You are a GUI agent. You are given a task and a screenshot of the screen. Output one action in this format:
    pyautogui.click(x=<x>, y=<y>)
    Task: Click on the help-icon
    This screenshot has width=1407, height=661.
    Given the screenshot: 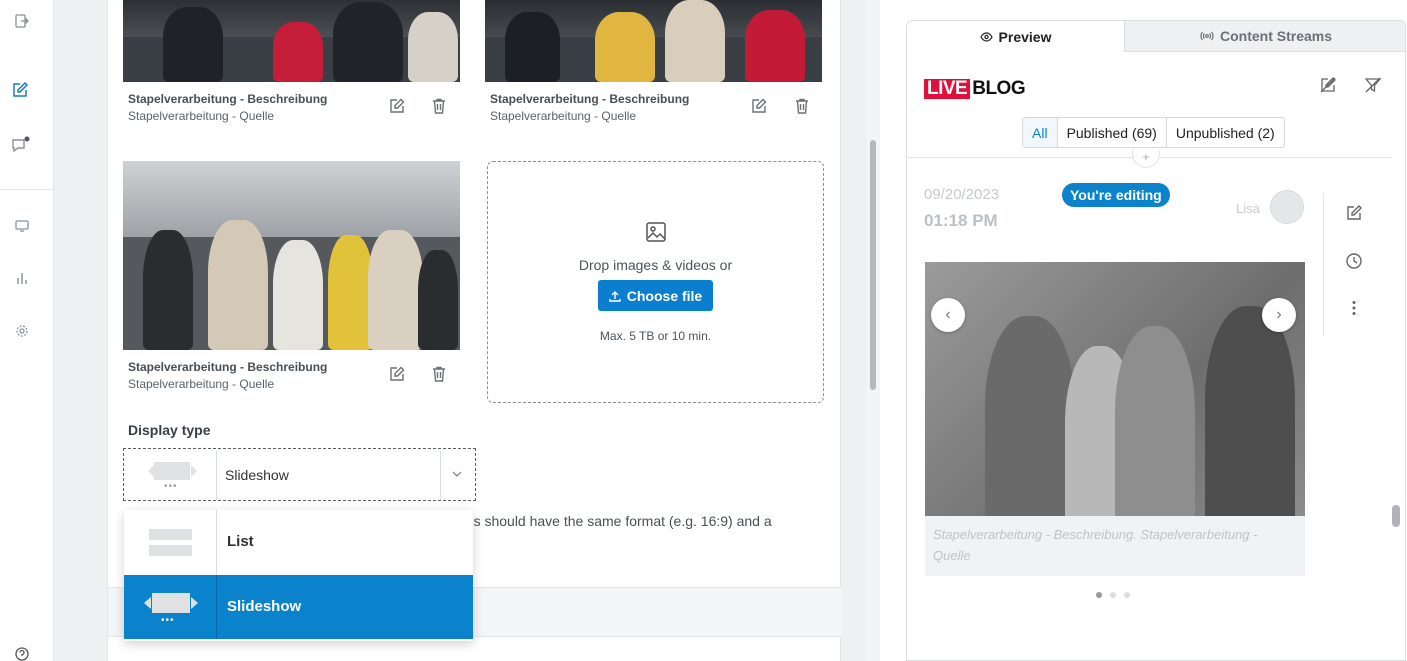 What is the action you would take?
    pyautogui.click(x=22, y=652)
    